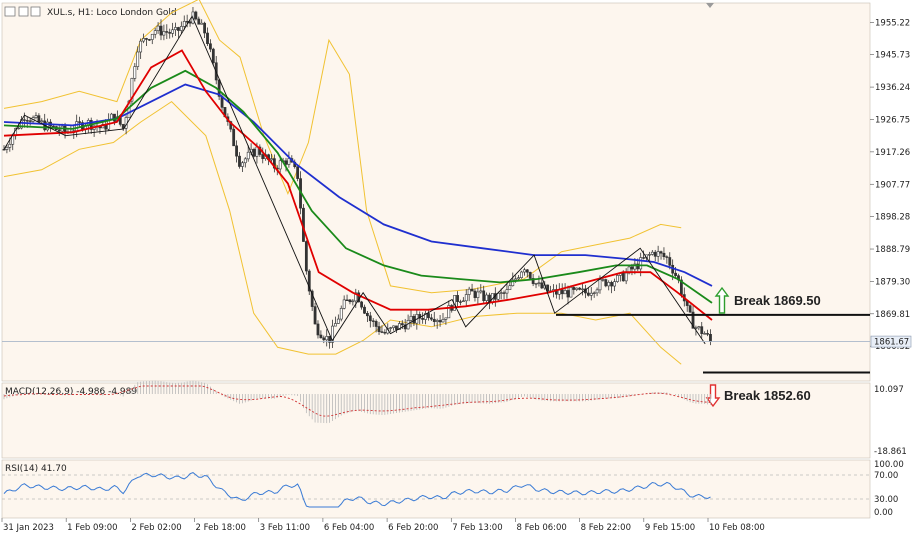  Describe the element at coordinates (413, 528) in the screenshot. I see `time-tick-label: 6 Feb 20:00` at that location.